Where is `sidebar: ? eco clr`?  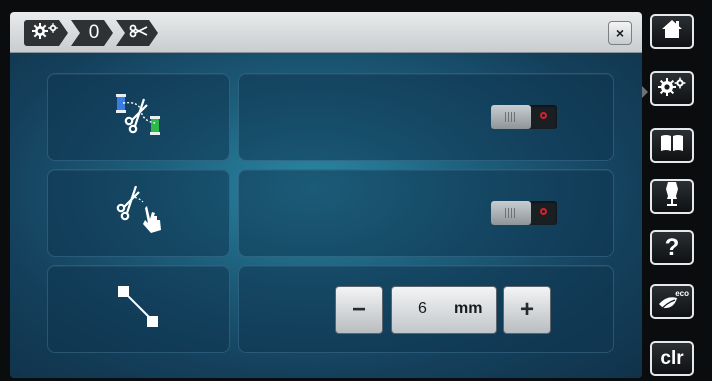 sidebar: ? eco clr is located at coordinates (676, 195).